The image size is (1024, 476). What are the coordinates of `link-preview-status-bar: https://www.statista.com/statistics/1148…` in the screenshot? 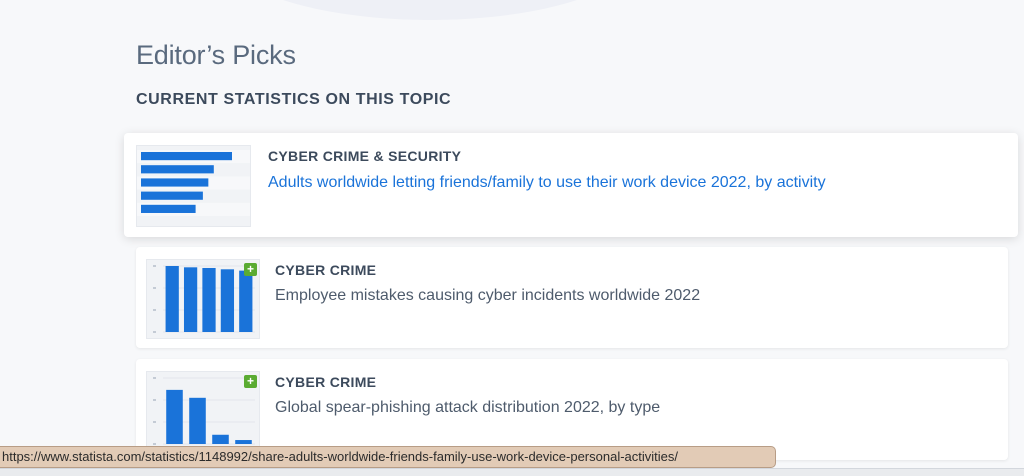 It's located at (388, 457).